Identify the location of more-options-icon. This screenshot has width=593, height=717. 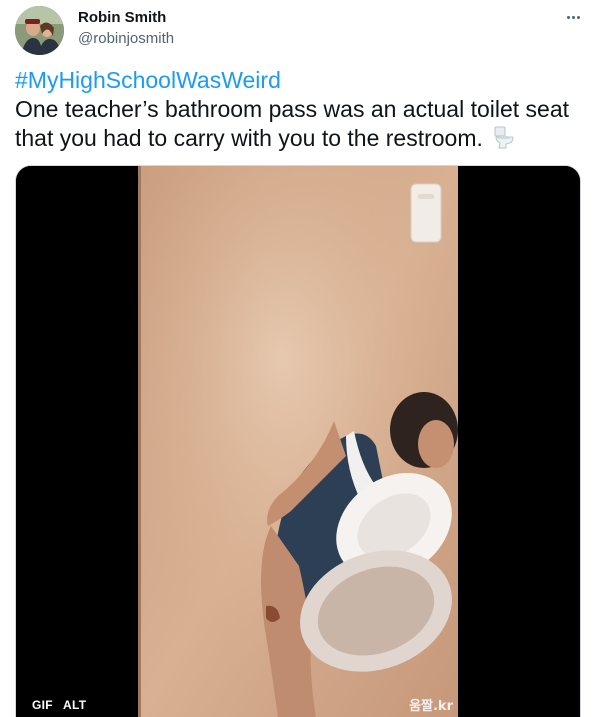
(573, 17).